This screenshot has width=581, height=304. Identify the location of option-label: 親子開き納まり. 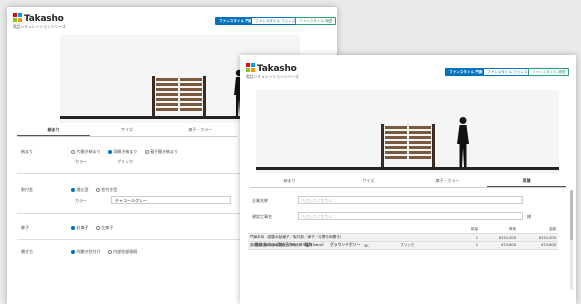
(164, 151).